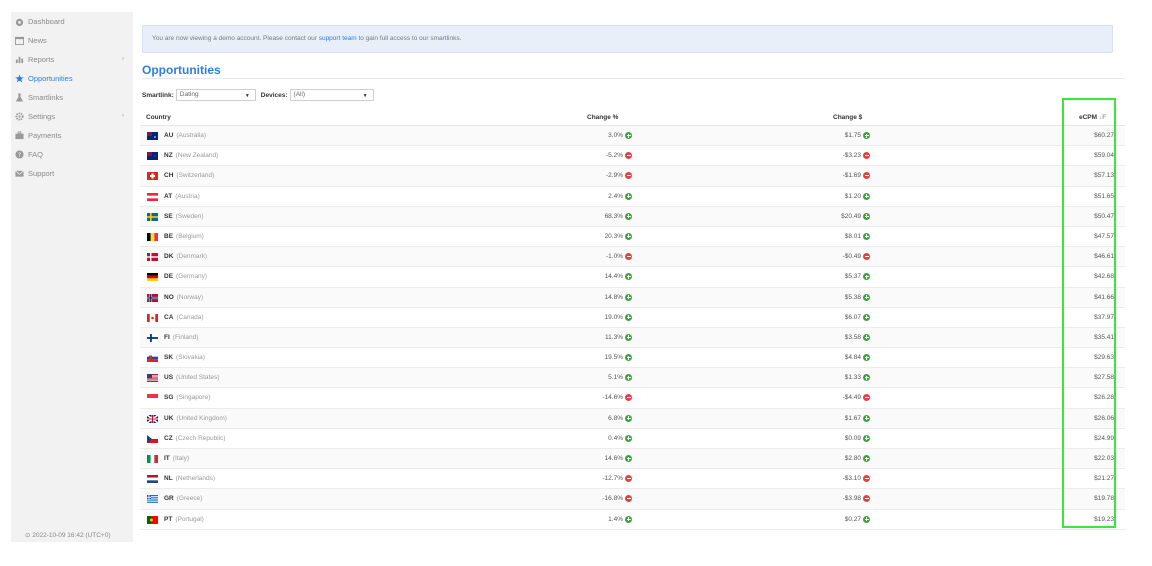 This screenshot has height=566, width=1152. I want to click on change-usd-value: $0.09, so click(852, 438).